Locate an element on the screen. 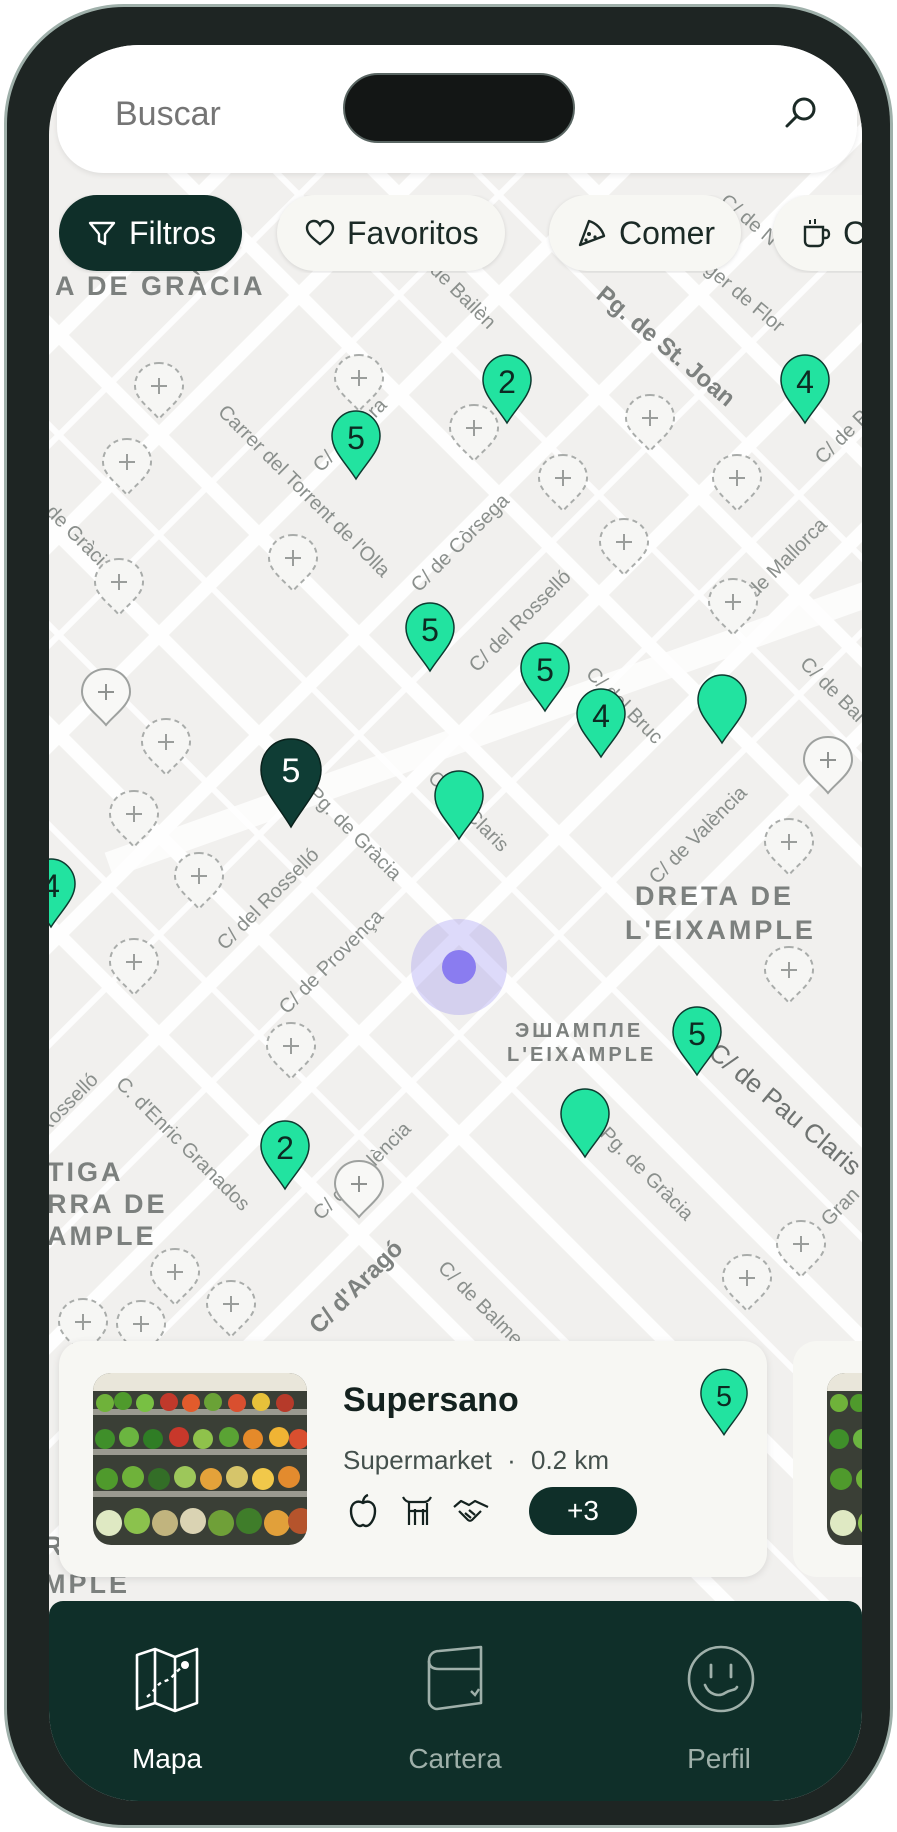  apple-icon is located at coordinates (363, 1510).